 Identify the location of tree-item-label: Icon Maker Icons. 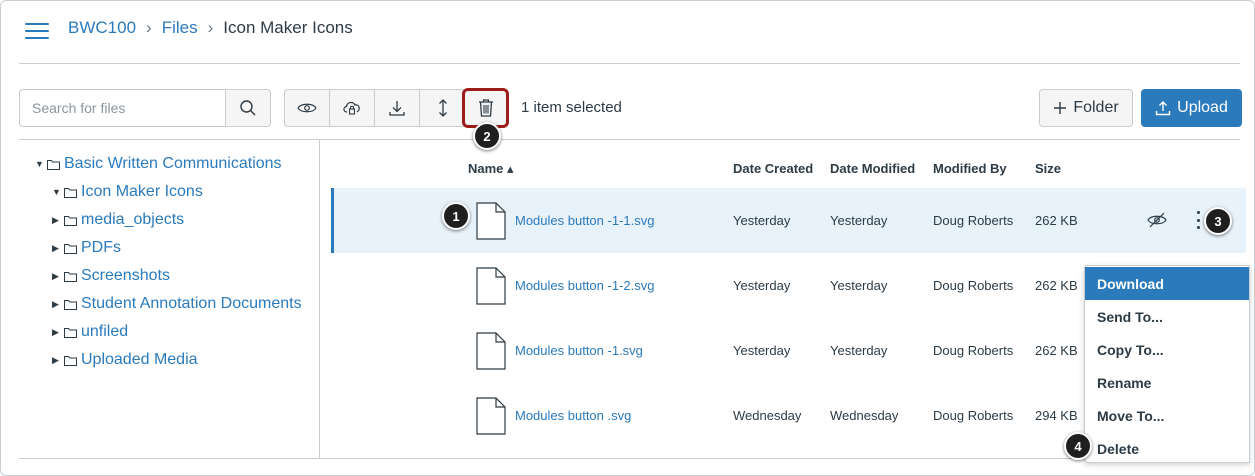
(142, 191).